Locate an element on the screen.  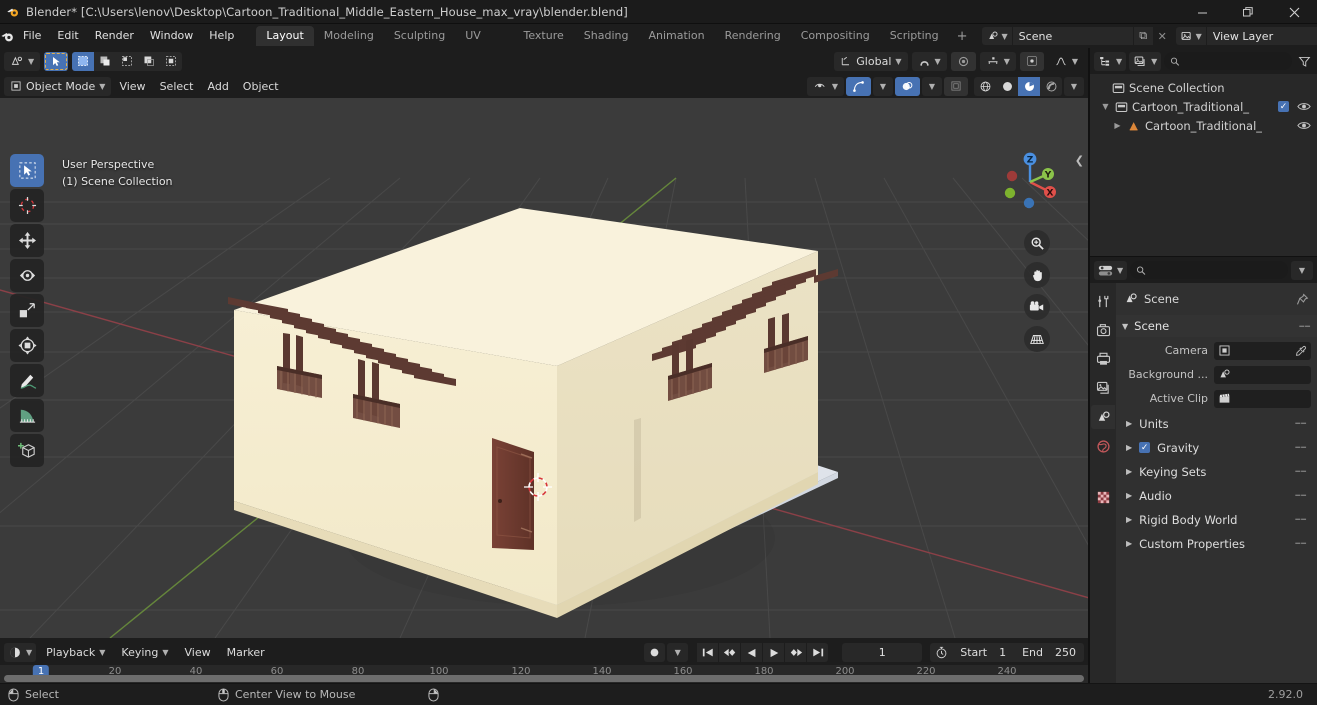
select-extend-icon is located at coordinates (105, 61).